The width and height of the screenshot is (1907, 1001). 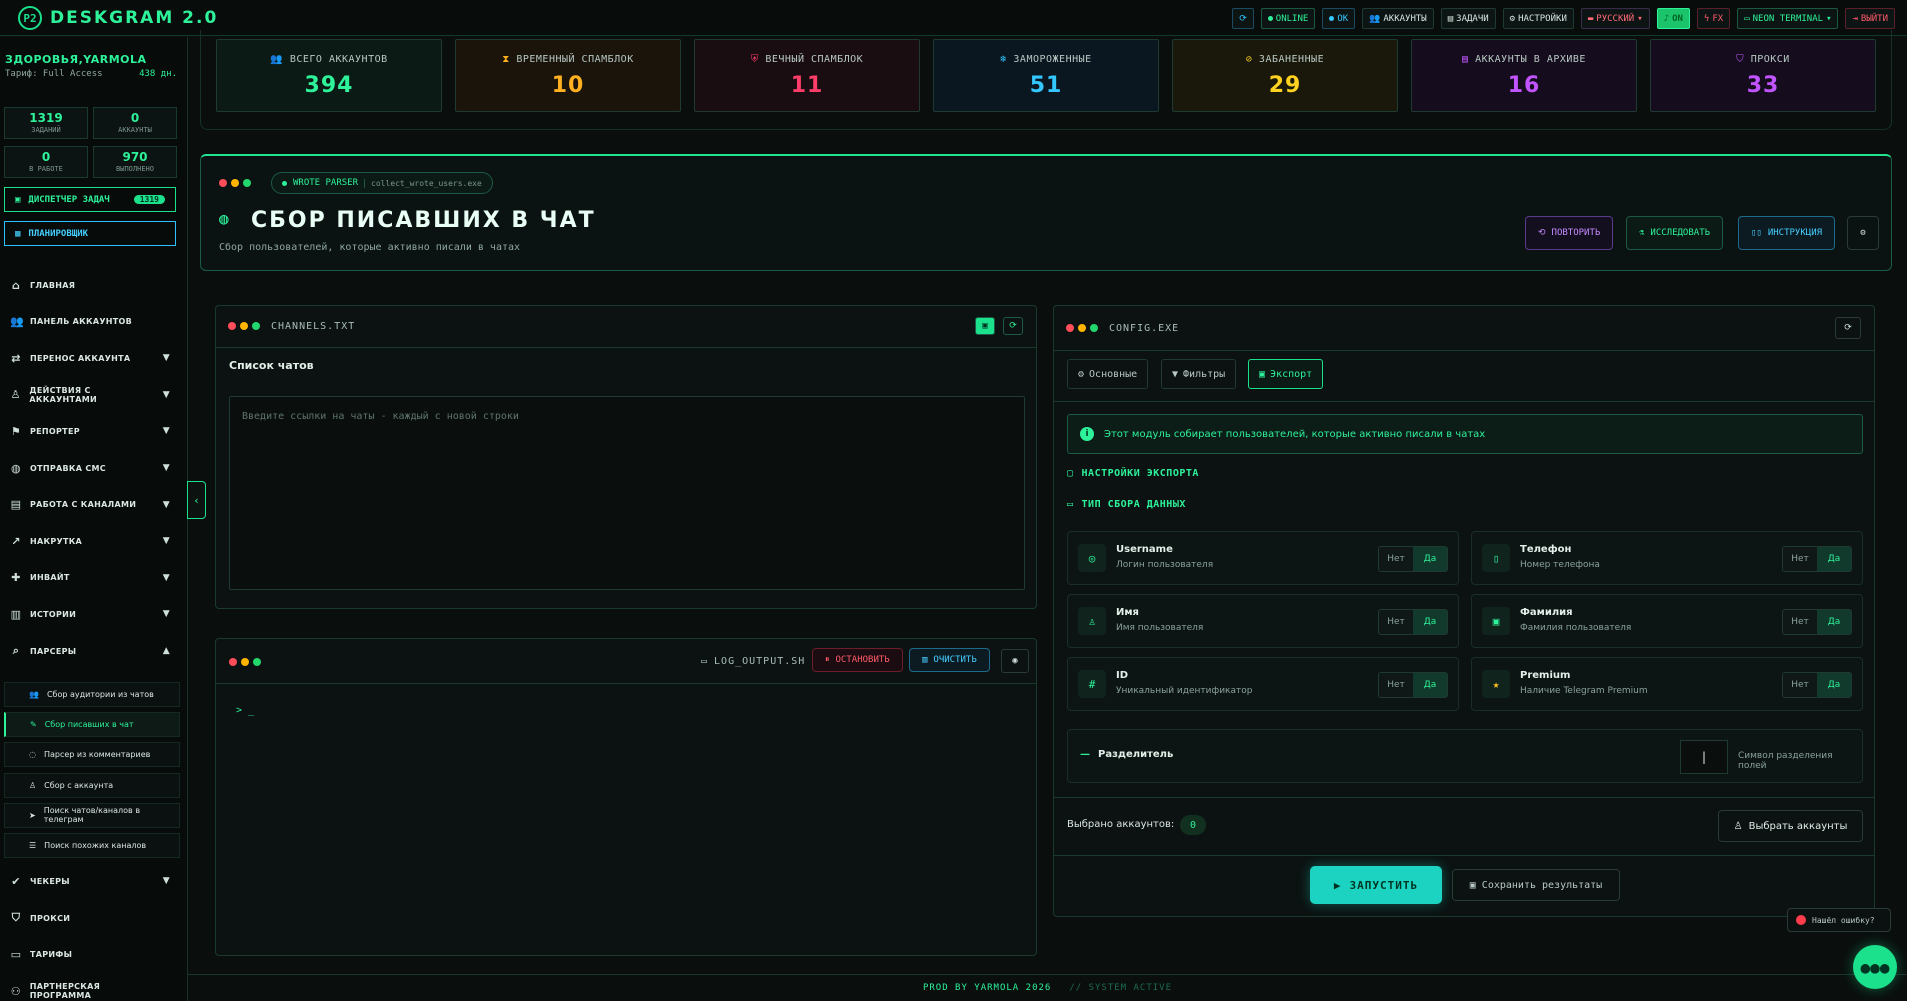 I want to click on clear-log-button: ▥ ОЧИСТИТЬ, so click(x=949, y=660).